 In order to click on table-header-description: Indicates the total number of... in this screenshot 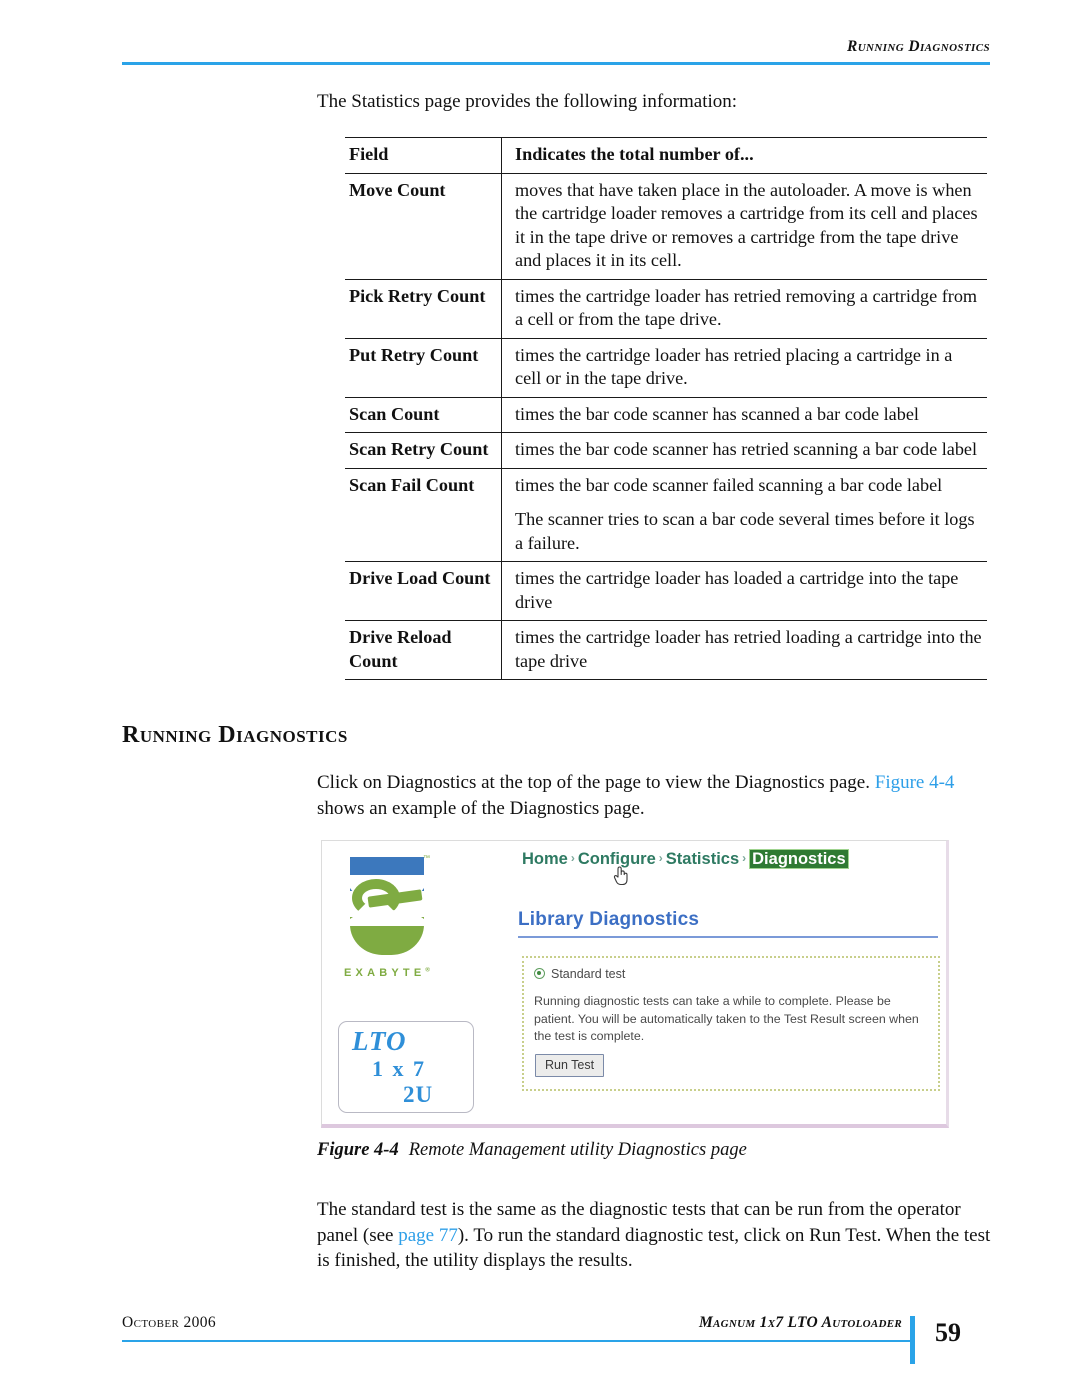, I will do `click(744, 155)`.